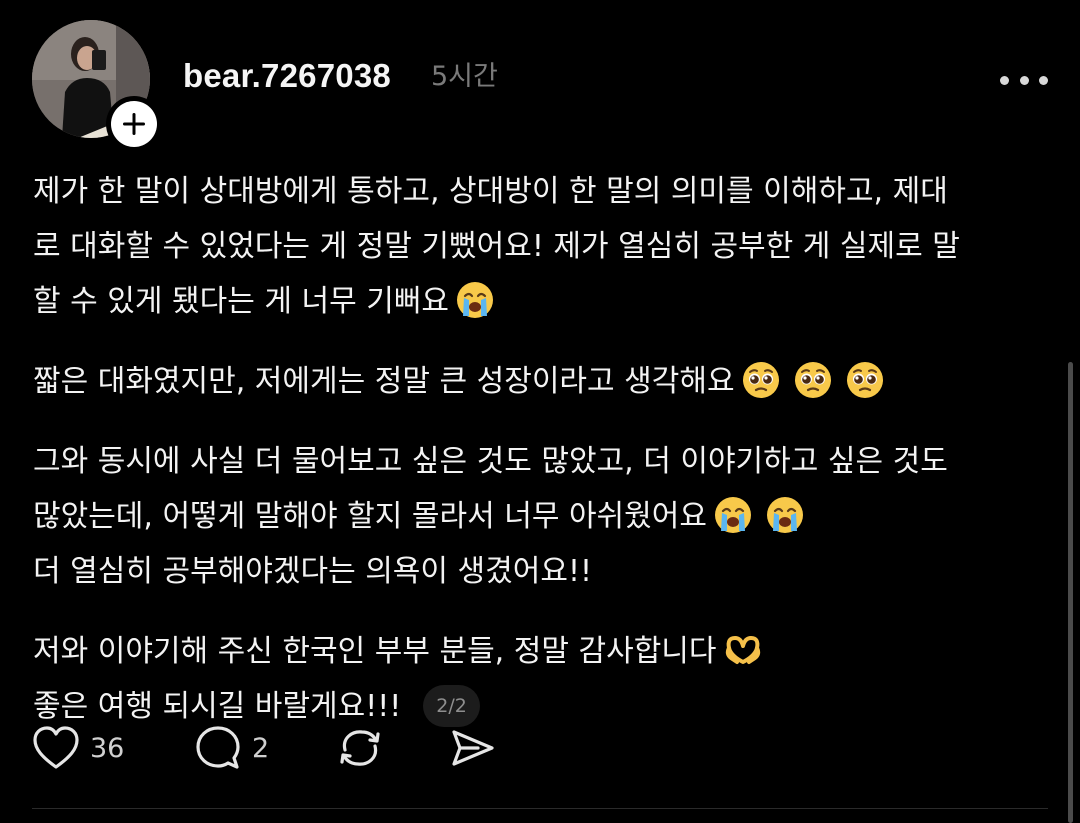 The image size is (1080, 823). I want to click on reply-button: 2, so click(231, 748).